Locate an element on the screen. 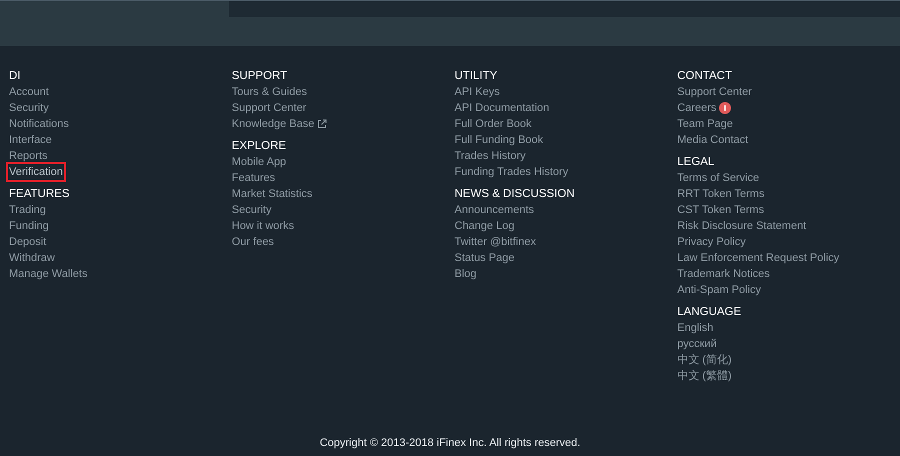 This screenshot has width=900, height=456. footer-link: Team Page is located at coordinates (705, 124).